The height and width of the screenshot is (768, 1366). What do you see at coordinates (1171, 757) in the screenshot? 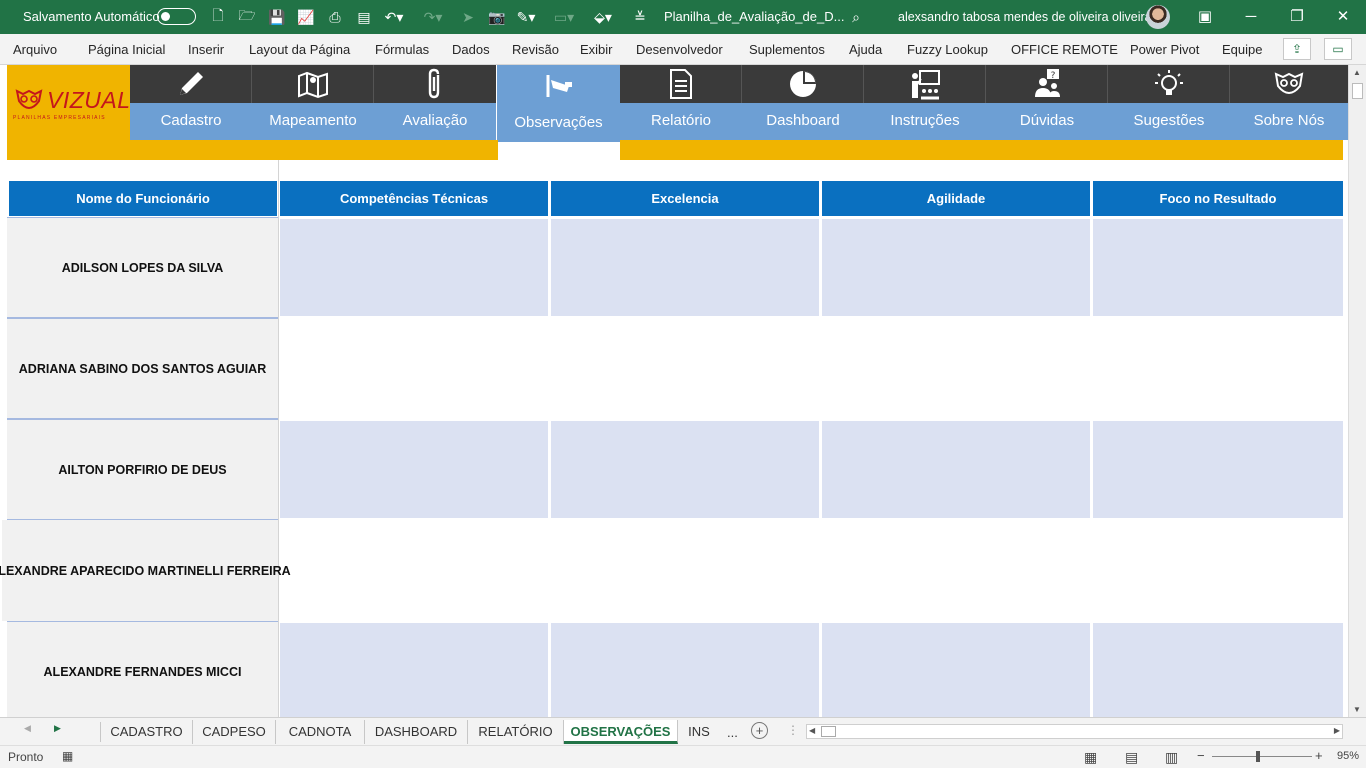
I see `page-break-view-icon: ▥` at bounding box center [1171, 757].